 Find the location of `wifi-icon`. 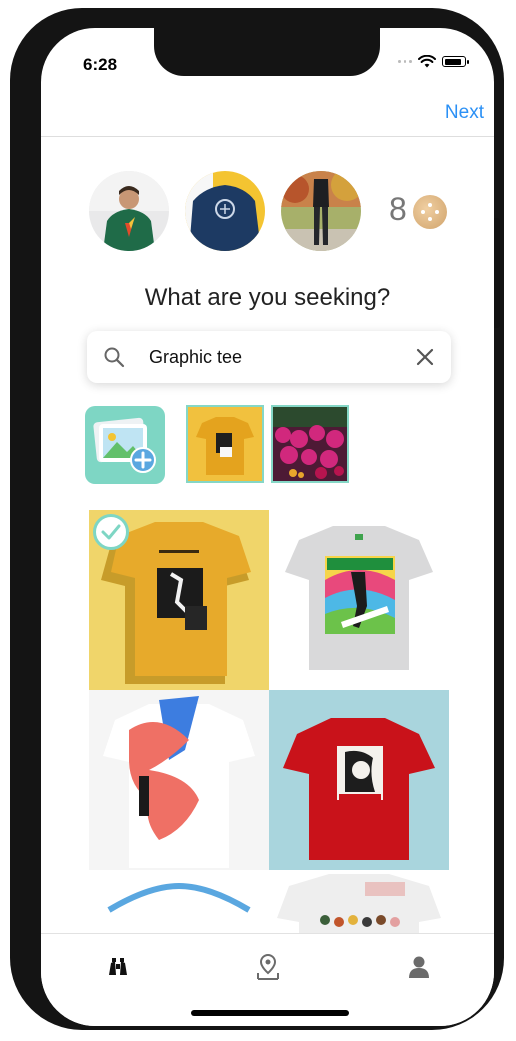

wifi-icon is located at coordinates (427, 61).